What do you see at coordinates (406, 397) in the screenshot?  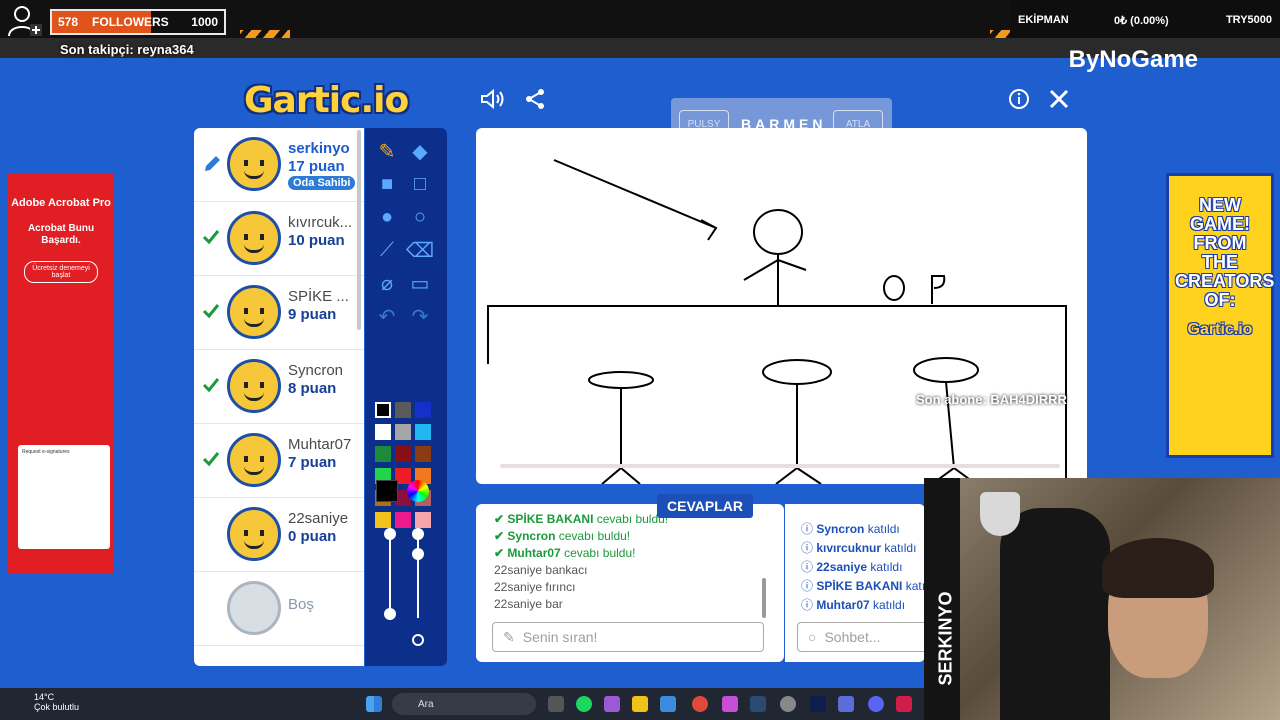 I see `drawing-tools: ✎ ◆ ■ □ ● ○ ⟋ ⌫ ⌀ ▭ ↶ ↷` at bounding box center [406, 397].